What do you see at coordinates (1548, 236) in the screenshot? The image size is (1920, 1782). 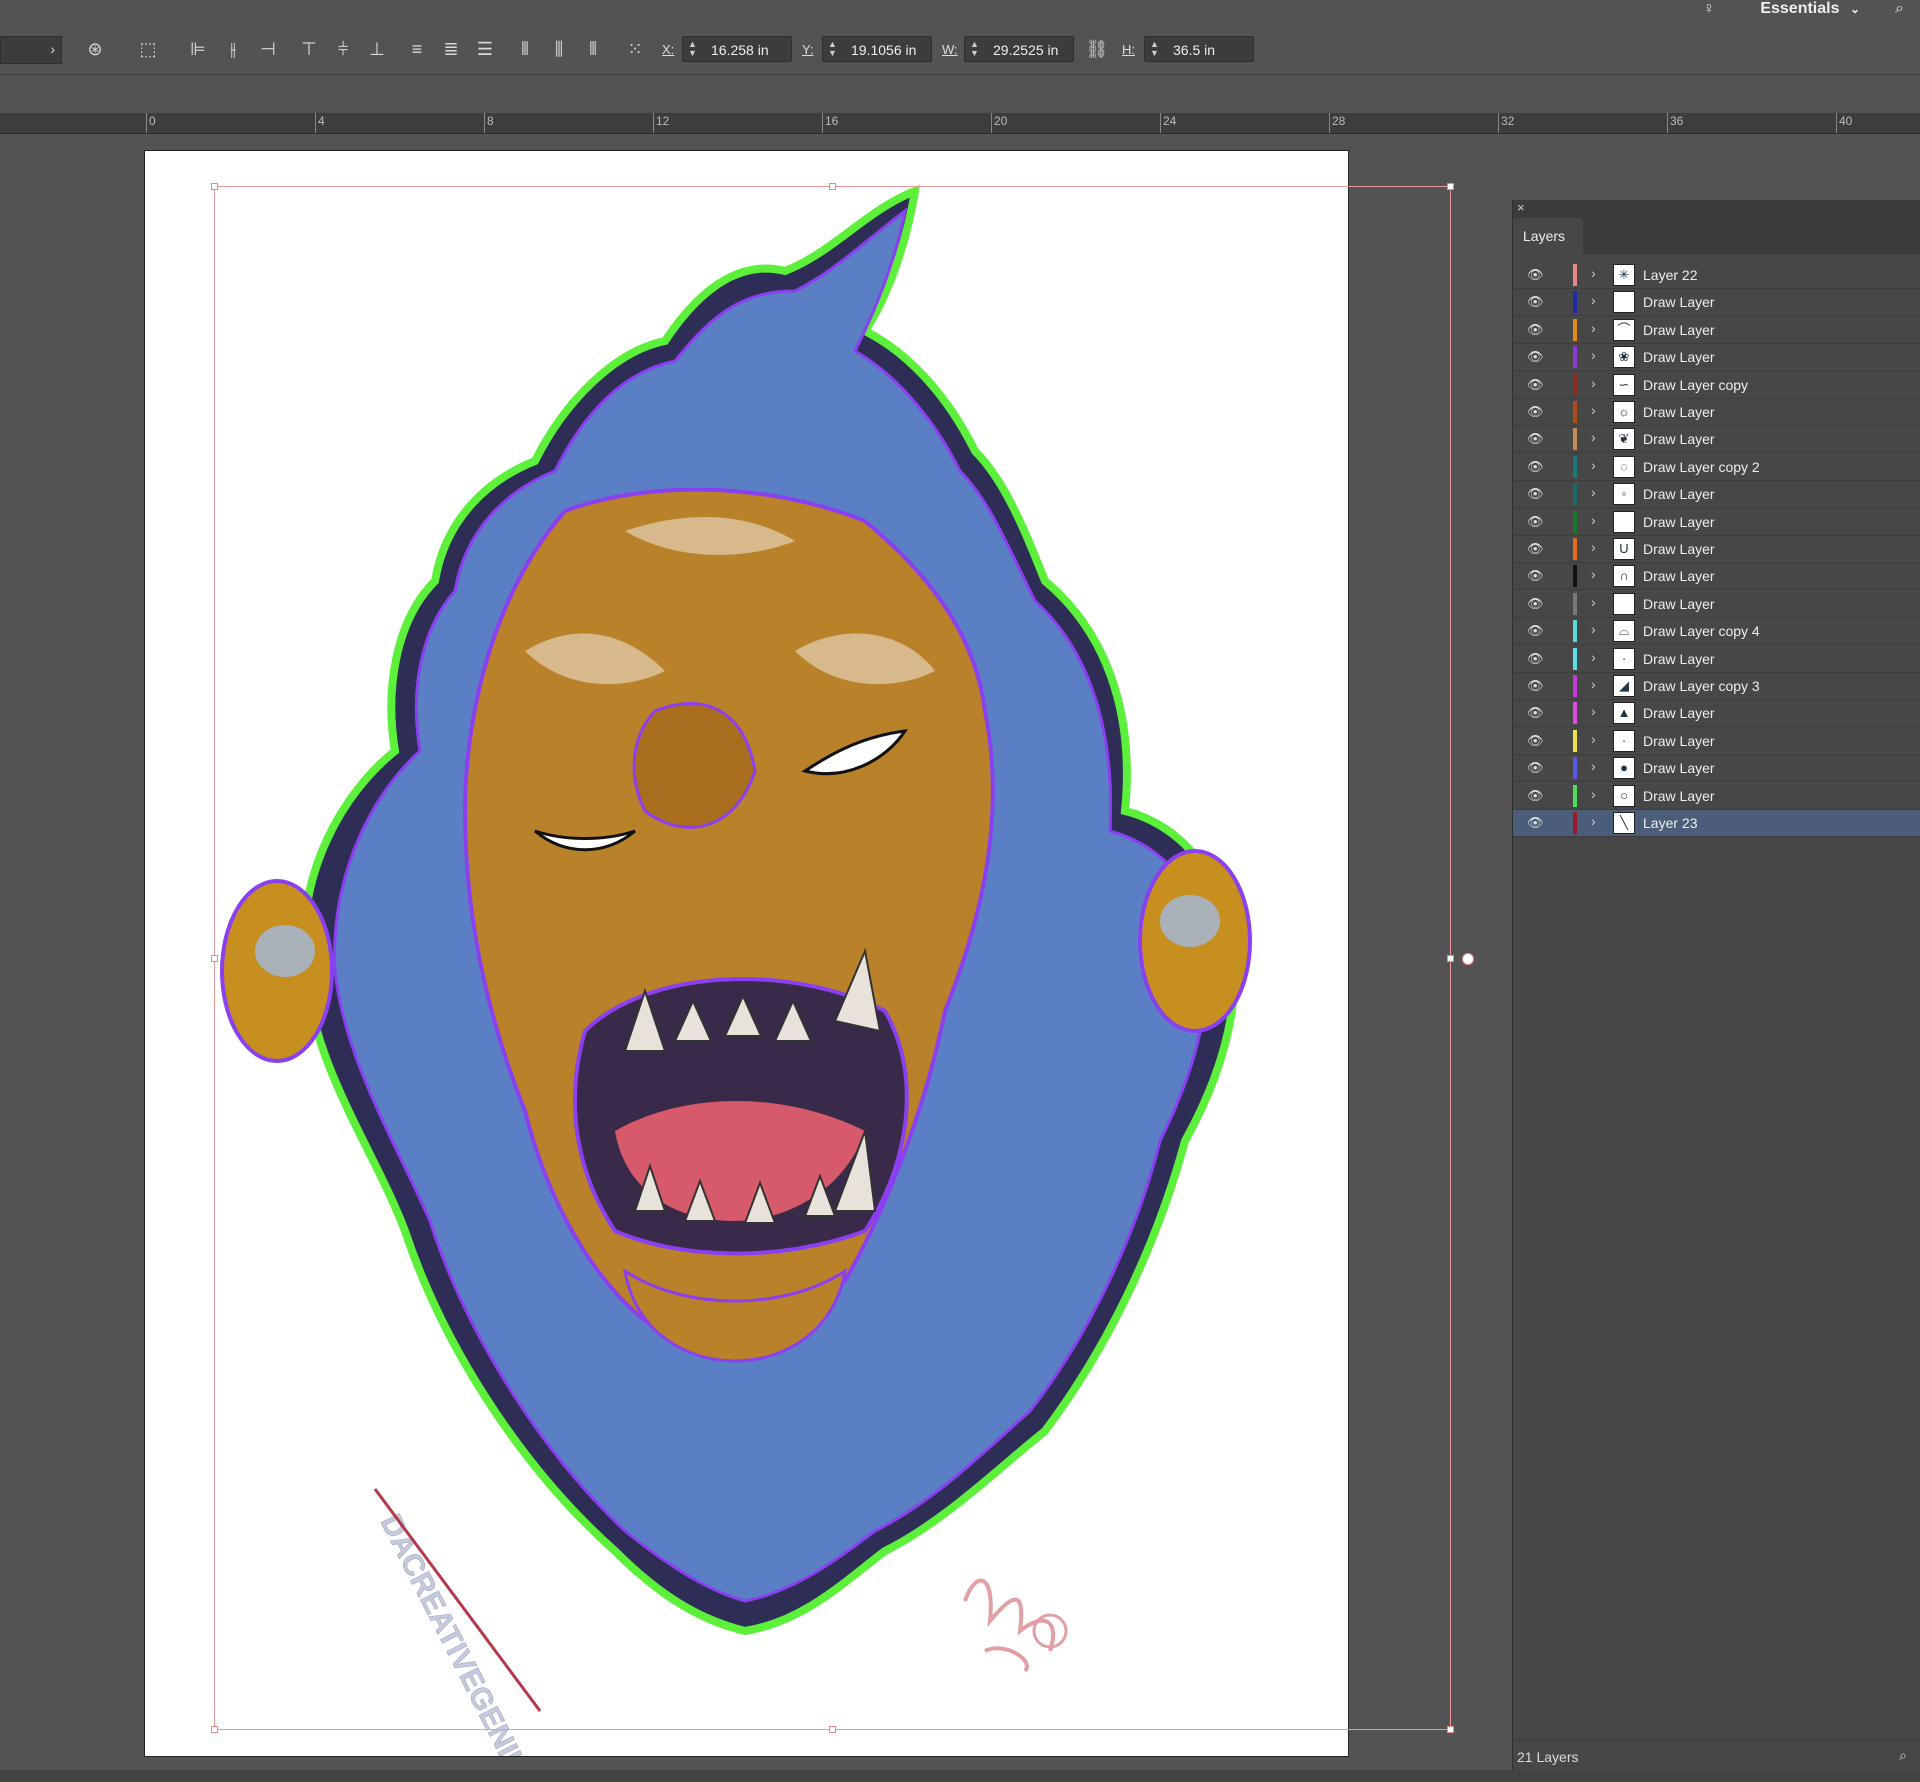 I see `tab-layers: Layers` at bounding box center [1548, 236].